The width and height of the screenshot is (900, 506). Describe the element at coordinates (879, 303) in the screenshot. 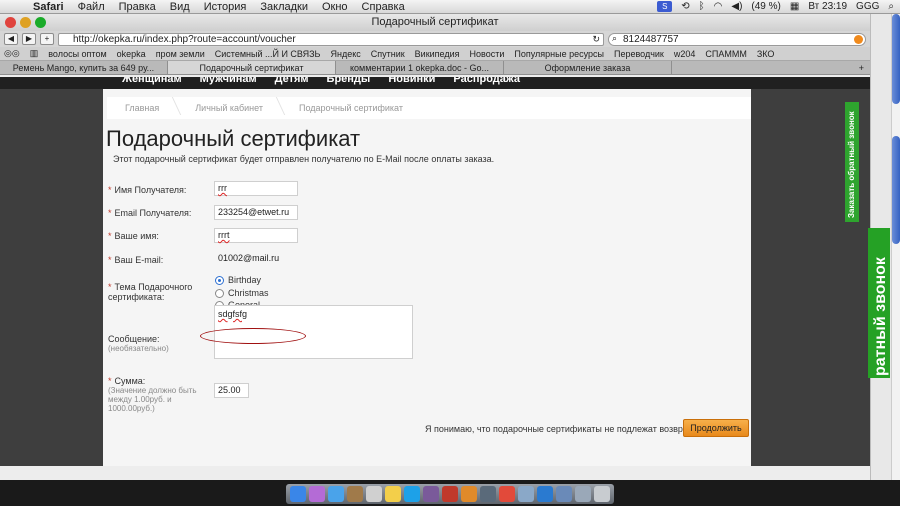

I see `callback-tab-large: ратный звонок` at that location.